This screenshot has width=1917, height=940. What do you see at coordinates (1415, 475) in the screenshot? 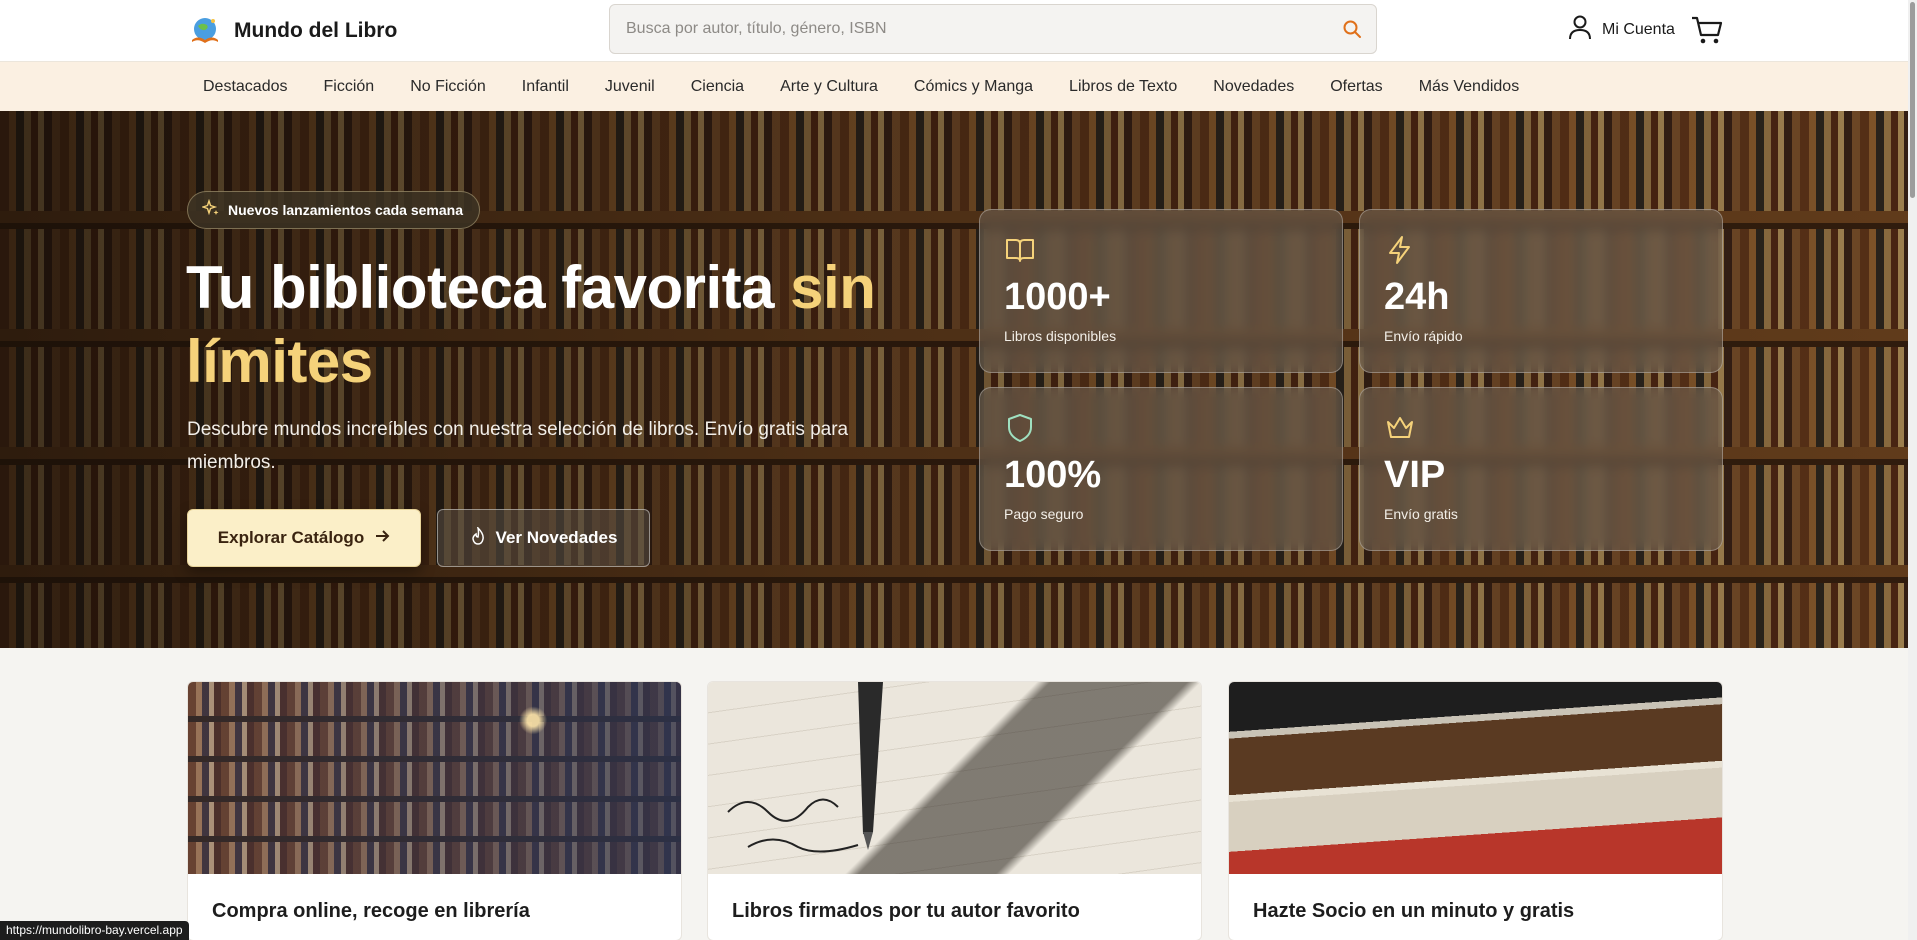
I see `stat-value: VIP` at bounding box center [1415, 475].